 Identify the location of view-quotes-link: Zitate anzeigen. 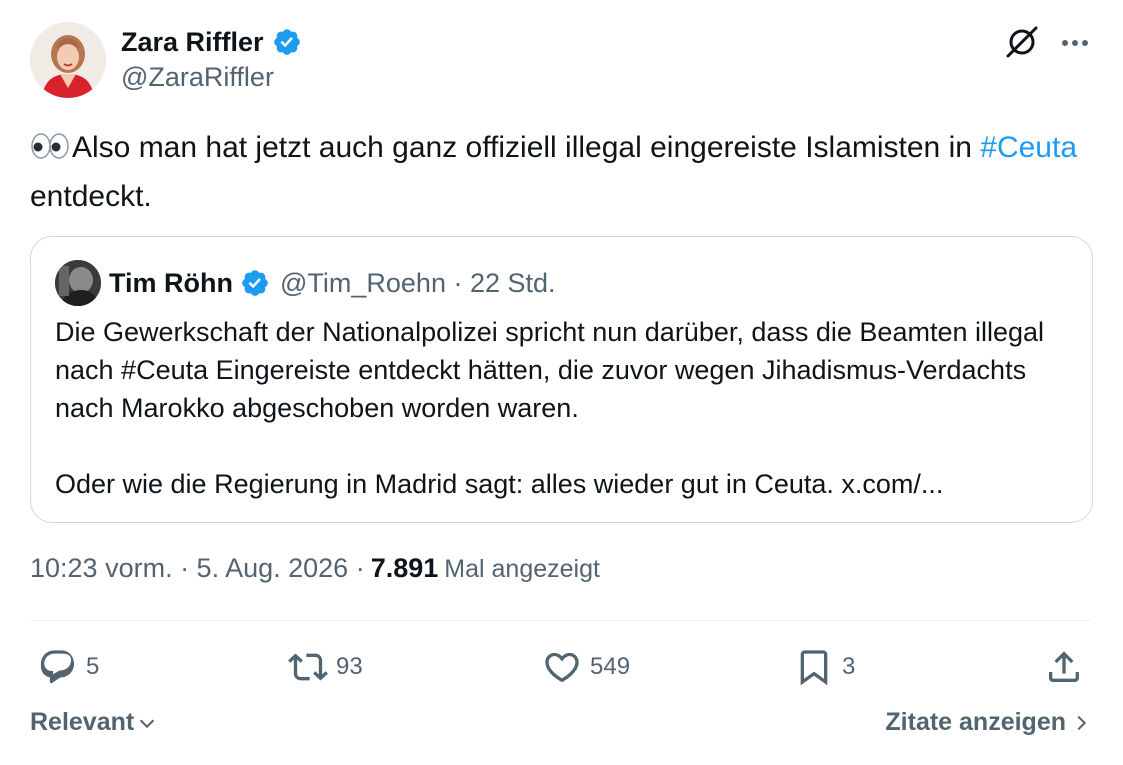
(988, 722).